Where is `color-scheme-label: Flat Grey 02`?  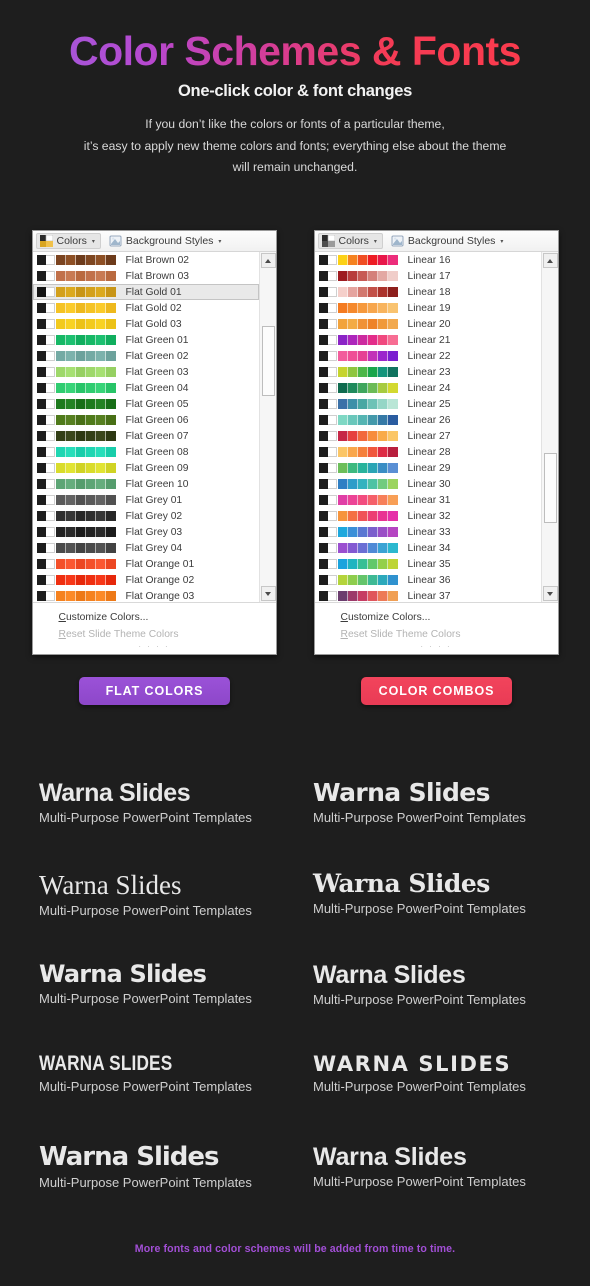 color-scheme-label: Flat Grey 02 is located at coordinates (154, 516).